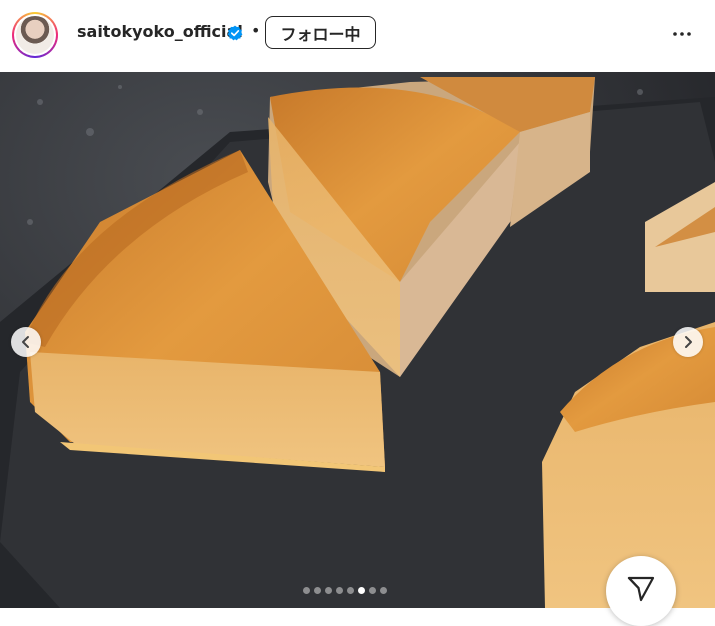  I want to click on next-image-button, so click(688, 342).